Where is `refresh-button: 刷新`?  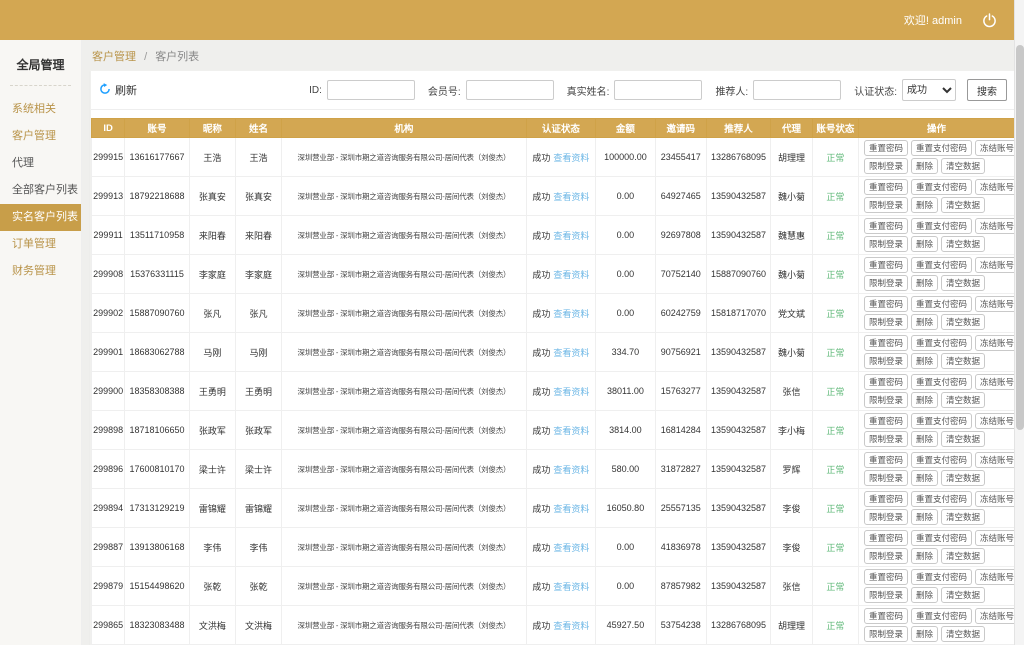
refresh-button: 刷新 is located at coordinates (118, 90).